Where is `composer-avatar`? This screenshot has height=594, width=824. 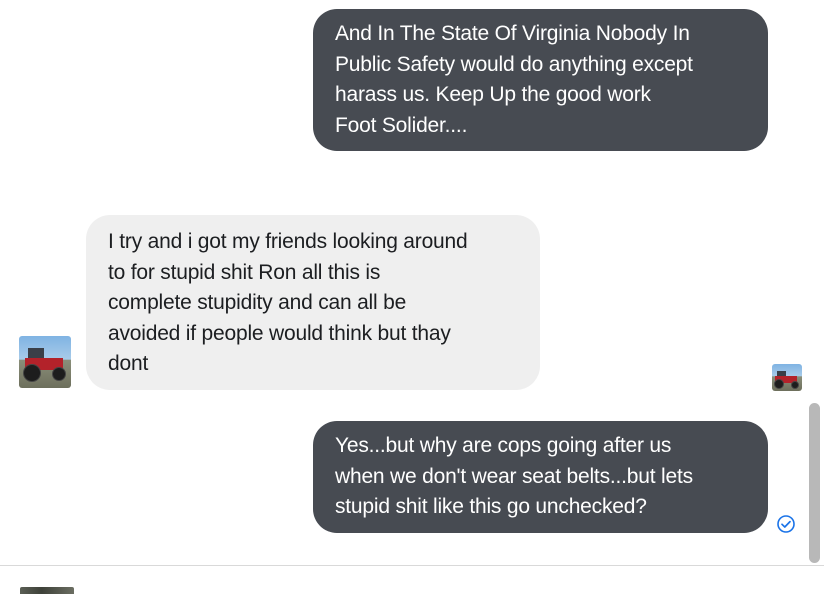 composer-avatar is located at coordinates (47, 590).